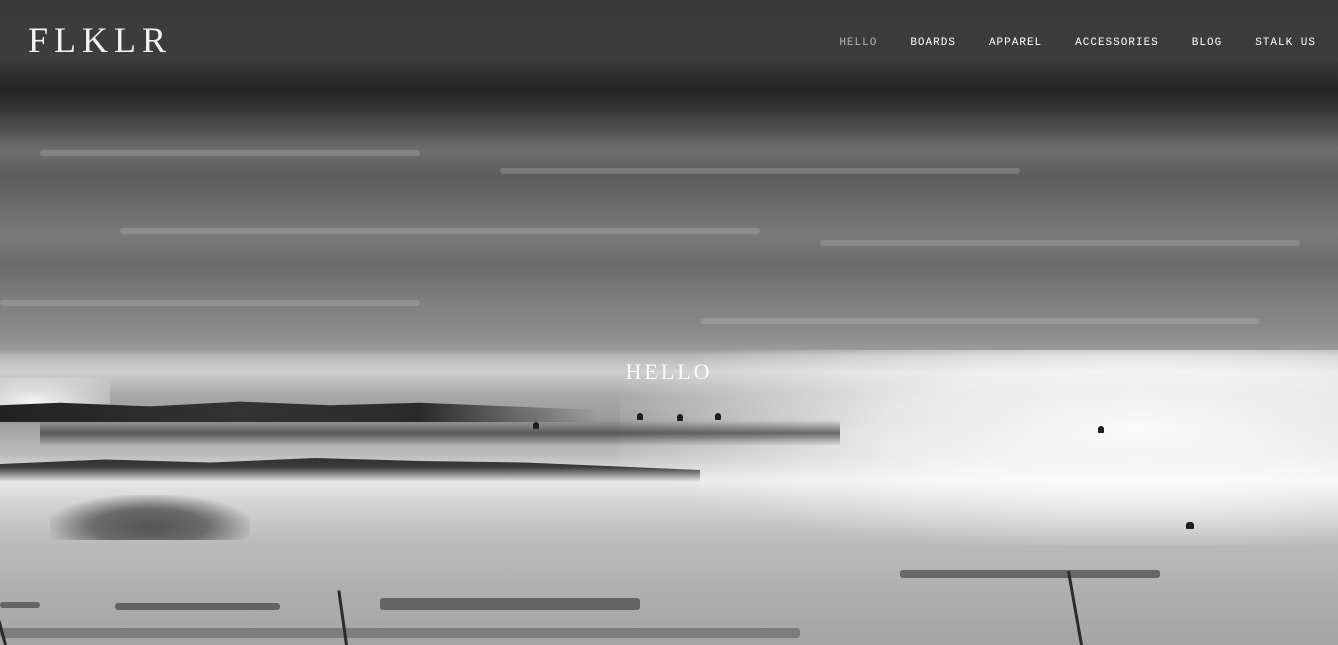 This screenshot has width=1338, height=645. I want to click on nav-item-apparel: APPAREL, so click(1015, 43).